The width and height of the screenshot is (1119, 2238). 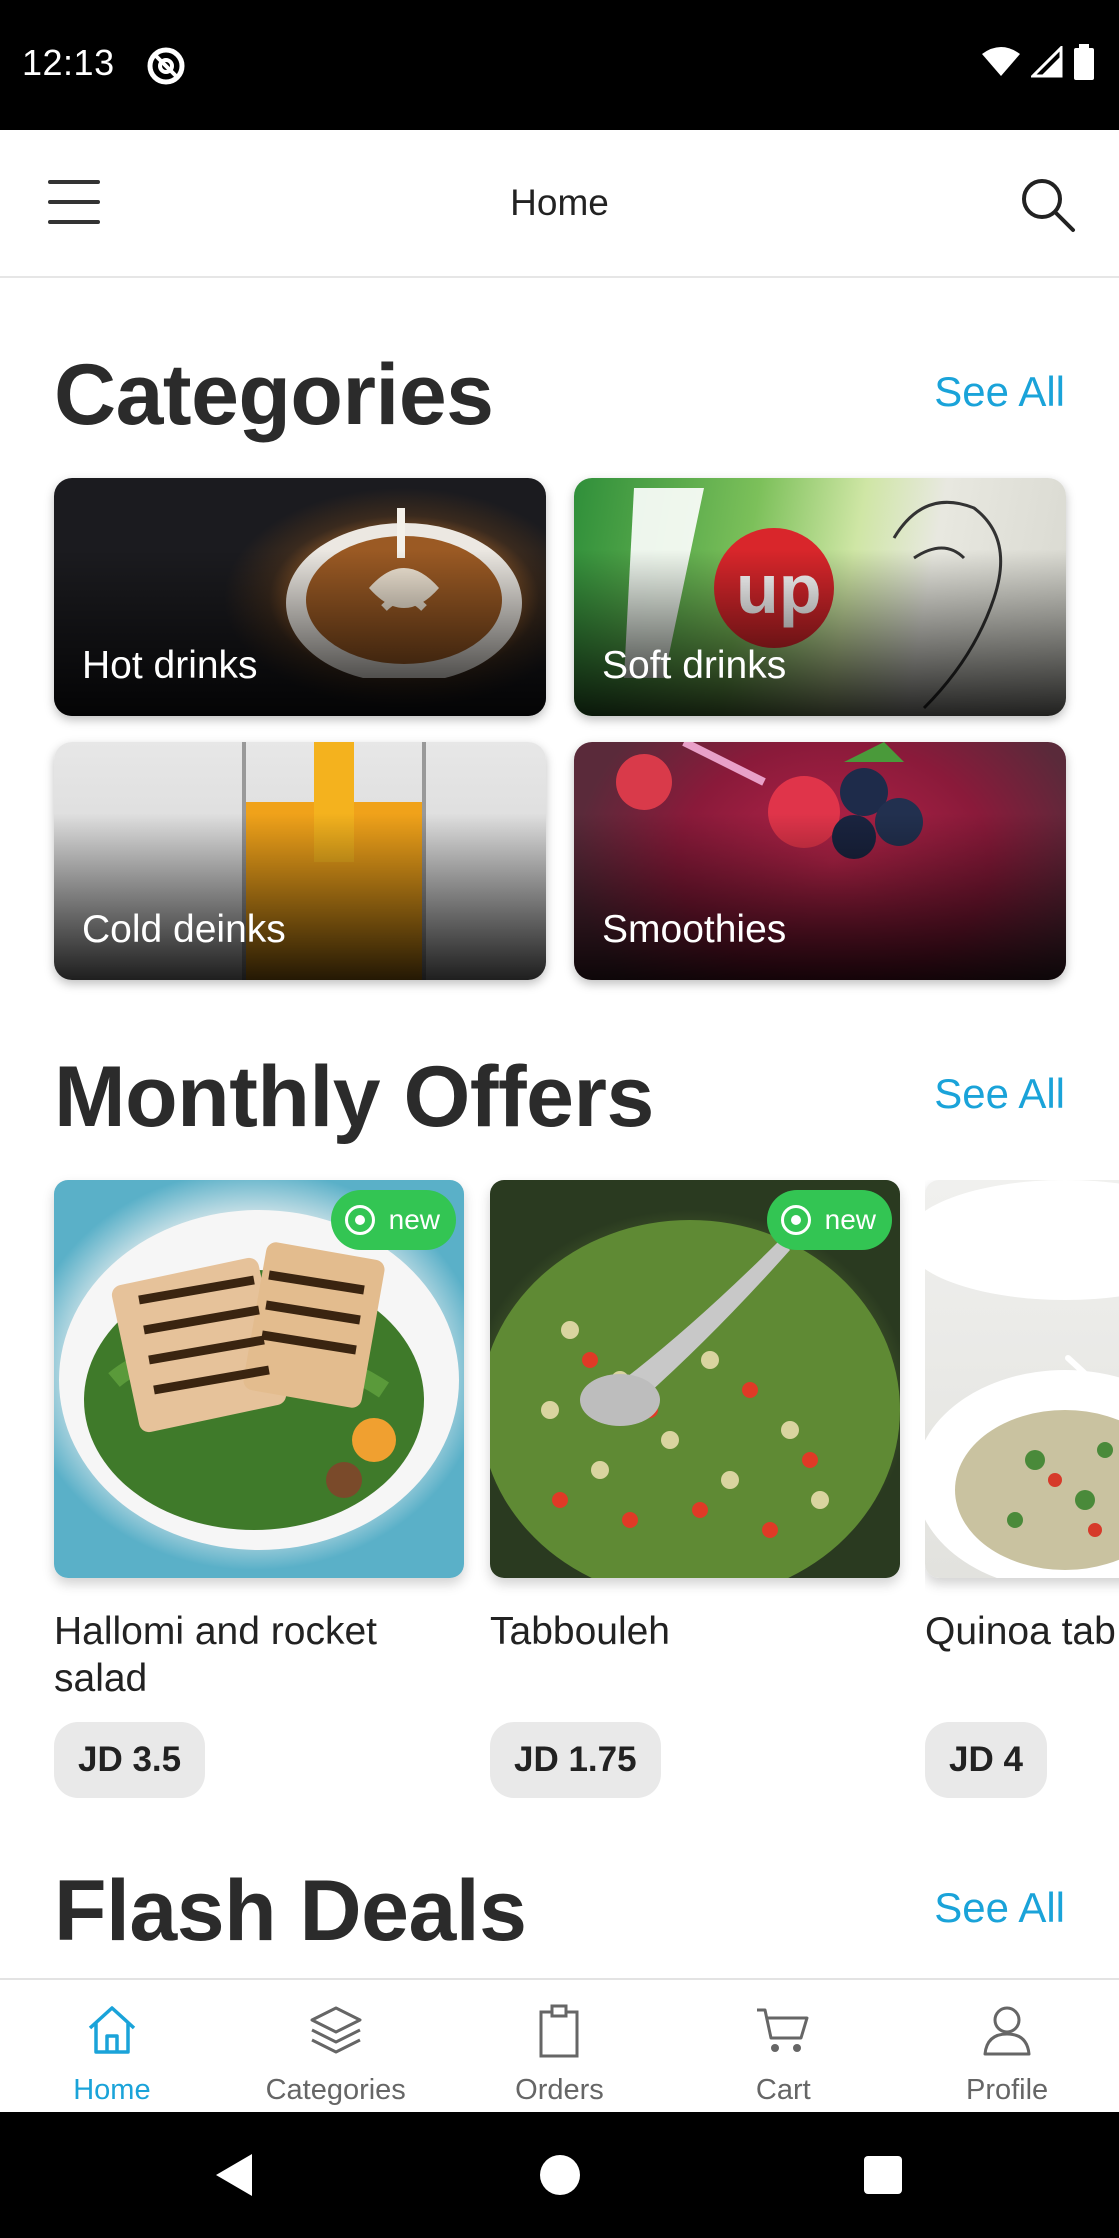 What do you see at coordinates (575, 1760) in the screenshot?
I see `offer-price: JD 1.75` at bounding box center [575, 1760].